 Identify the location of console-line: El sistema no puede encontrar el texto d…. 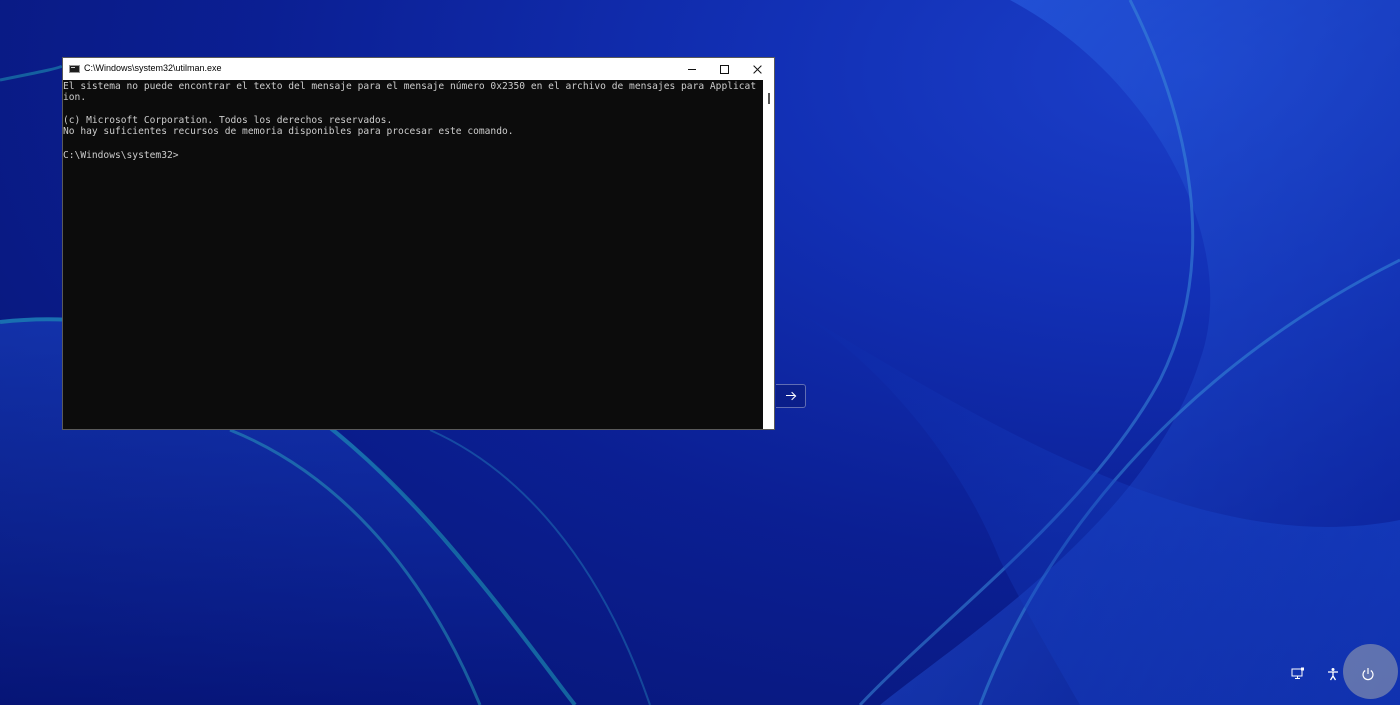
(410, 86).